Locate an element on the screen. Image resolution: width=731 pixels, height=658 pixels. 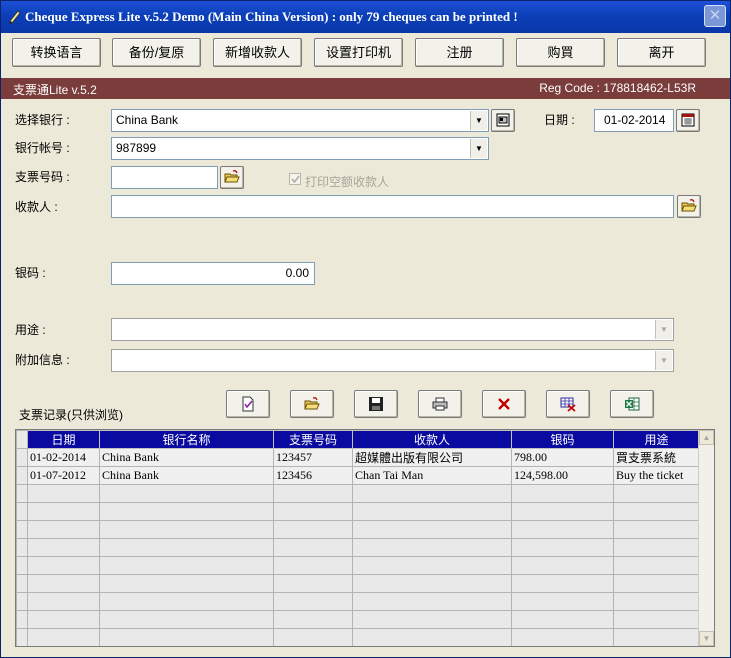
column-header-date: 日期 is located at coordinates (63, 439).